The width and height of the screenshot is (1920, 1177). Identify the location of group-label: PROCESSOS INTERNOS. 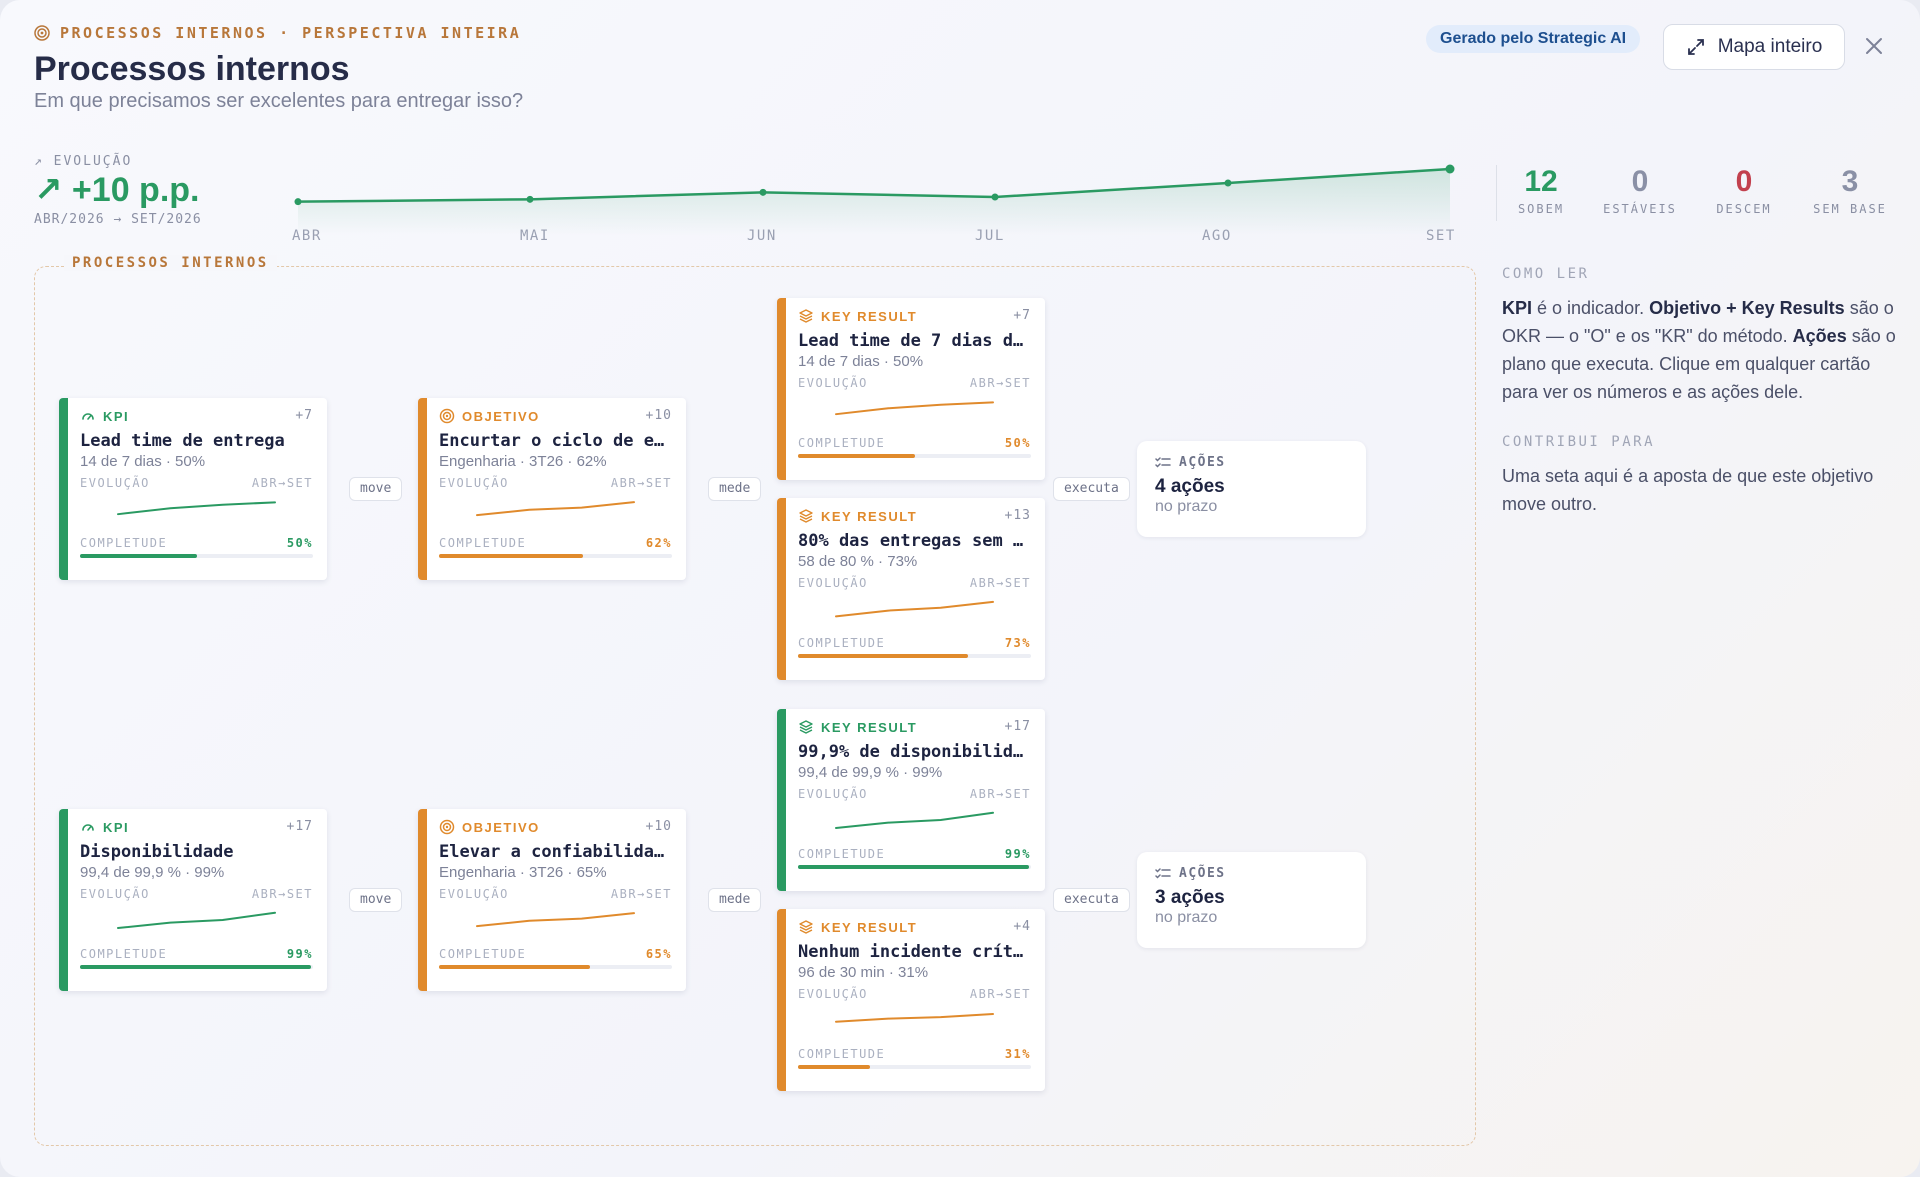
(170, 263).